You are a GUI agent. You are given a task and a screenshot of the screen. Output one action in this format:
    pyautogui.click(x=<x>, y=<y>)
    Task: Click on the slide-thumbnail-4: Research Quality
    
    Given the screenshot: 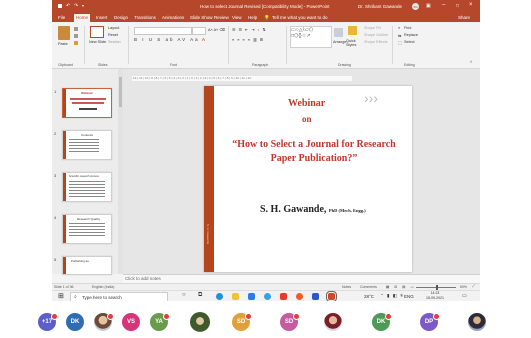 What is the action you would take?
    pyautogui.click(x=87, y=229)
    